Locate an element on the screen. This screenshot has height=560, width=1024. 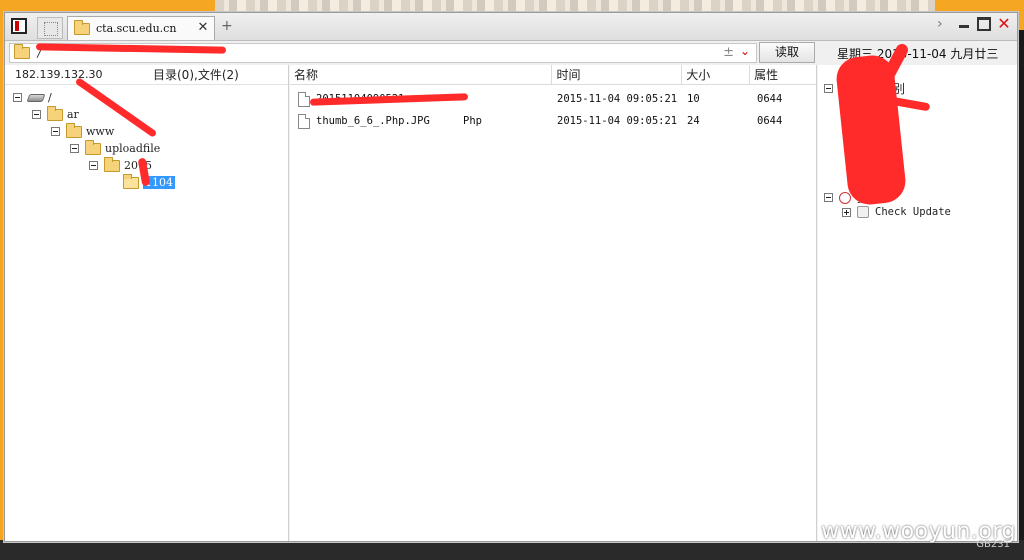
side-node-check-update: Check Update is located at coordinates (896, 212).